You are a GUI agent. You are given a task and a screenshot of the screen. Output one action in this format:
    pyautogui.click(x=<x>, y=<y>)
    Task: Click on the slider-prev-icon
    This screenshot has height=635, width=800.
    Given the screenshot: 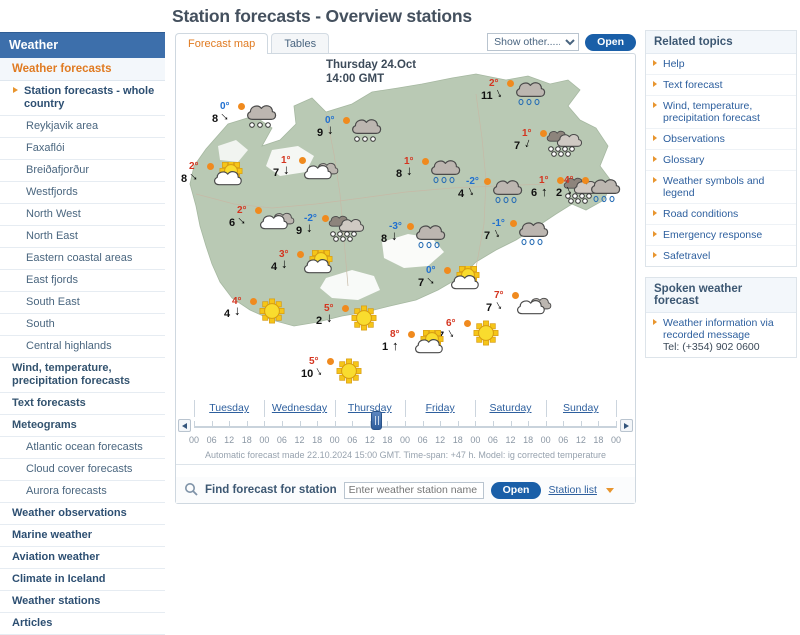 What is the action you would take?
    pyautogui.click(x=184, y=425)
    